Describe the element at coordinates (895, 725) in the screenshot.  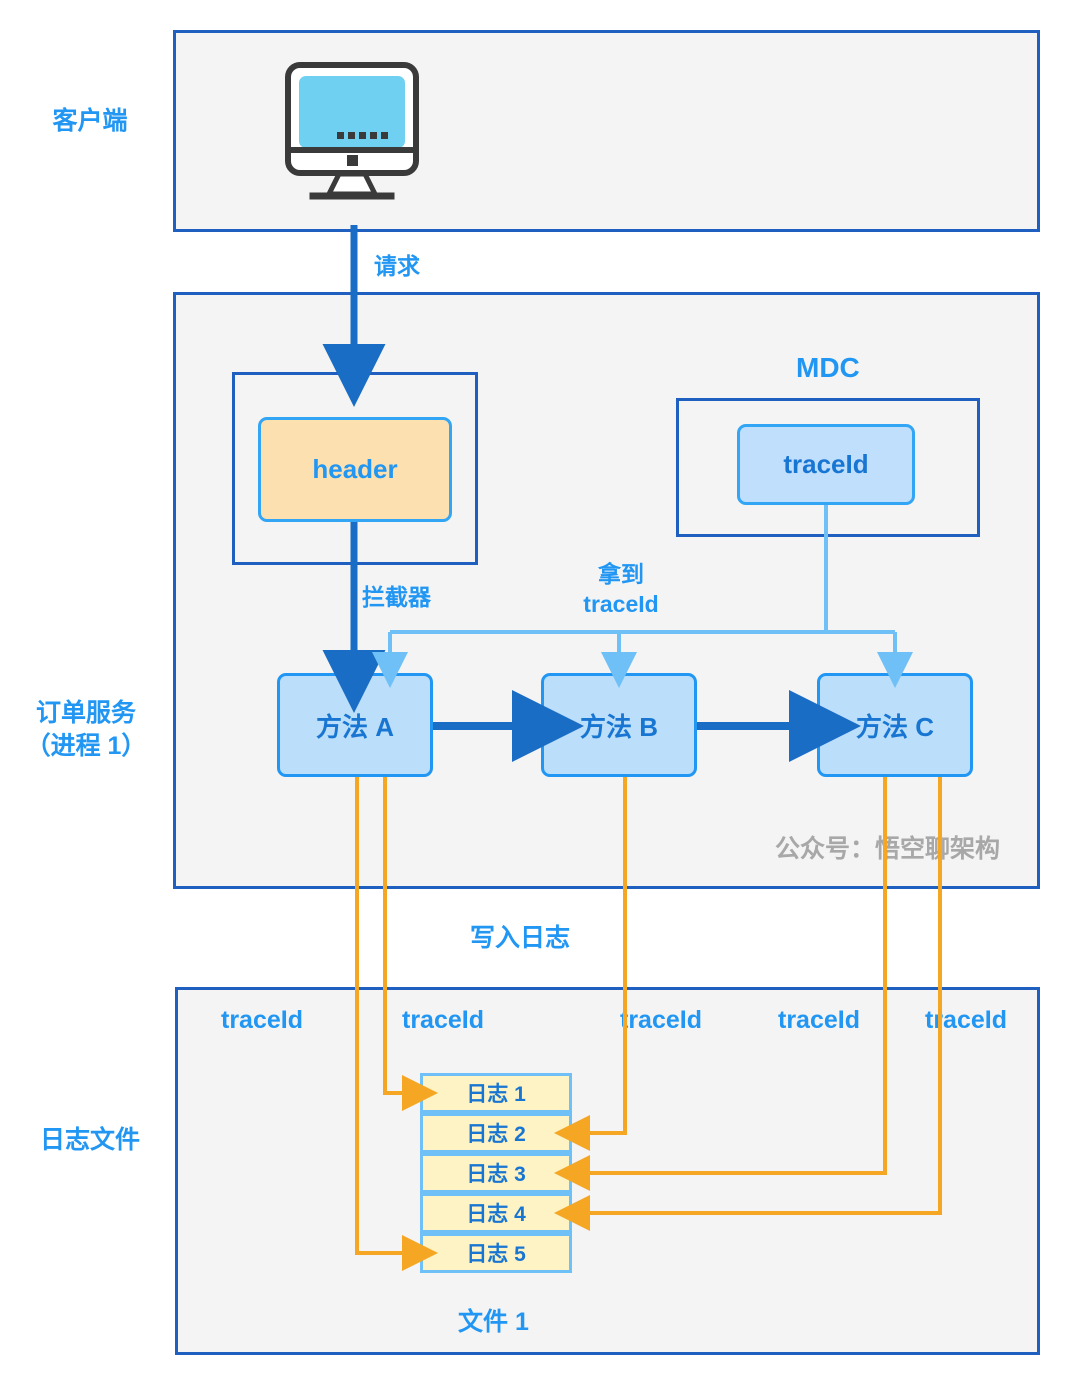
I see `method-node-c: 方法 C` at that location.